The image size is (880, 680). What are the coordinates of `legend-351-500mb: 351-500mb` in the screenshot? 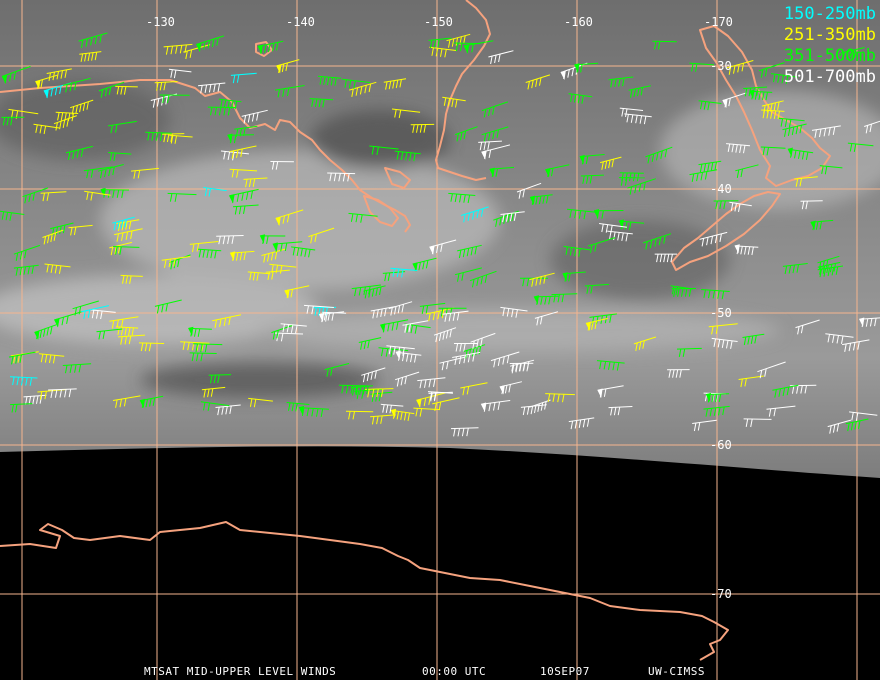 It's located at (829, 56).